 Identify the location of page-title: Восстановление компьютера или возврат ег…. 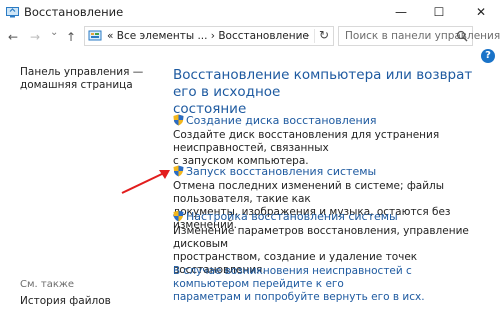
(323, 92).